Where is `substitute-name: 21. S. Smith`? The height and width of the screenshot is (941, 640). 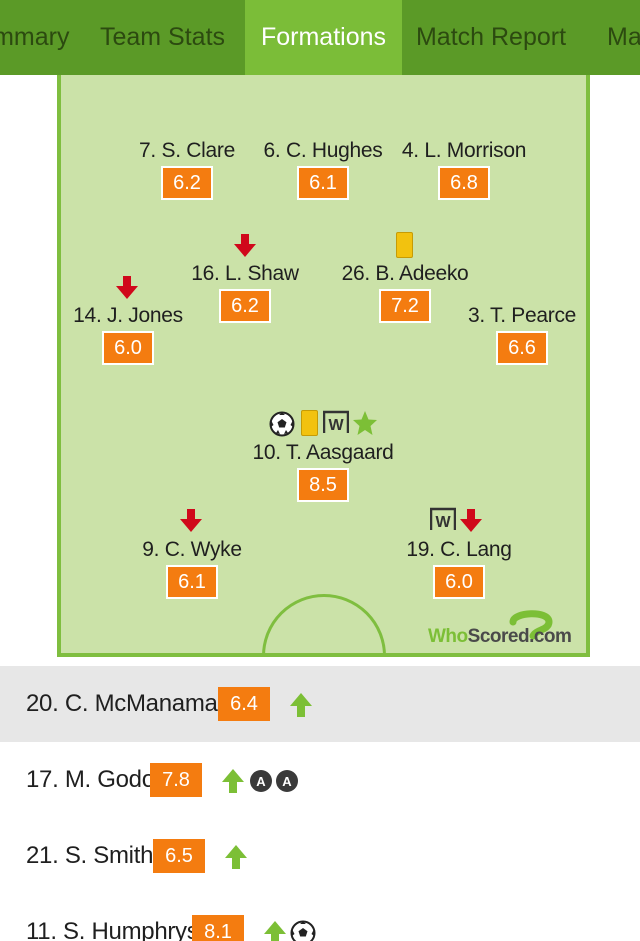
substitute-name: 21. S. Smith is located at coordinates (90, 855).